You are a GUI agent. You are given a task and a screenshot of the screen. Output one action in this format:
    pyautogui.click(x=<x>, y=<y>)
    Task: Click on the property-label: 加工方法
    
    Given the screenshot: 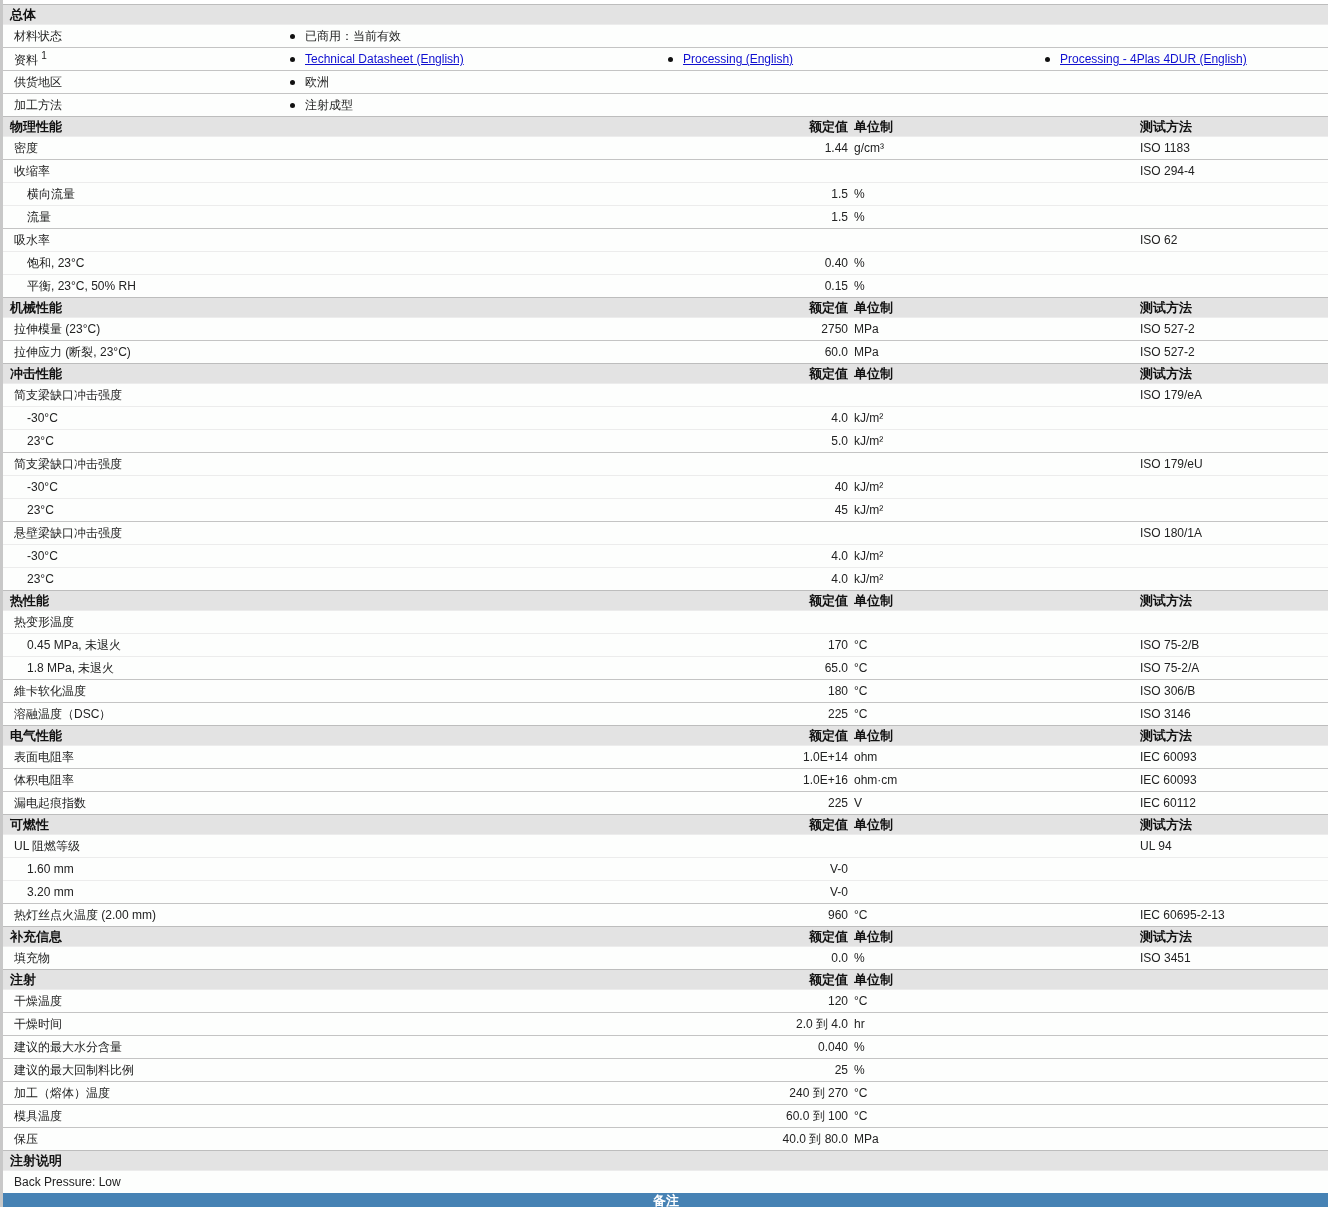 What is the action you would take?
    pyautogui.click(x=38, y=105)
    